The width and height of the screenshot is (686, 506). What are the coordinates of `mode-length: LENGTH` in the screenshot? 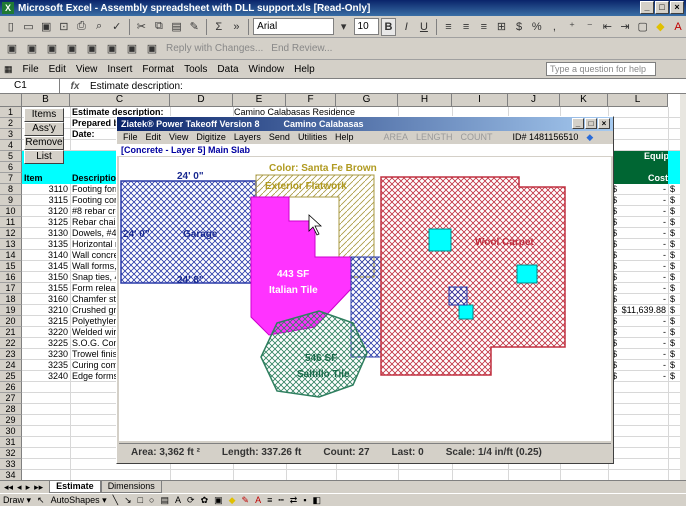 It's located at (434, 137).